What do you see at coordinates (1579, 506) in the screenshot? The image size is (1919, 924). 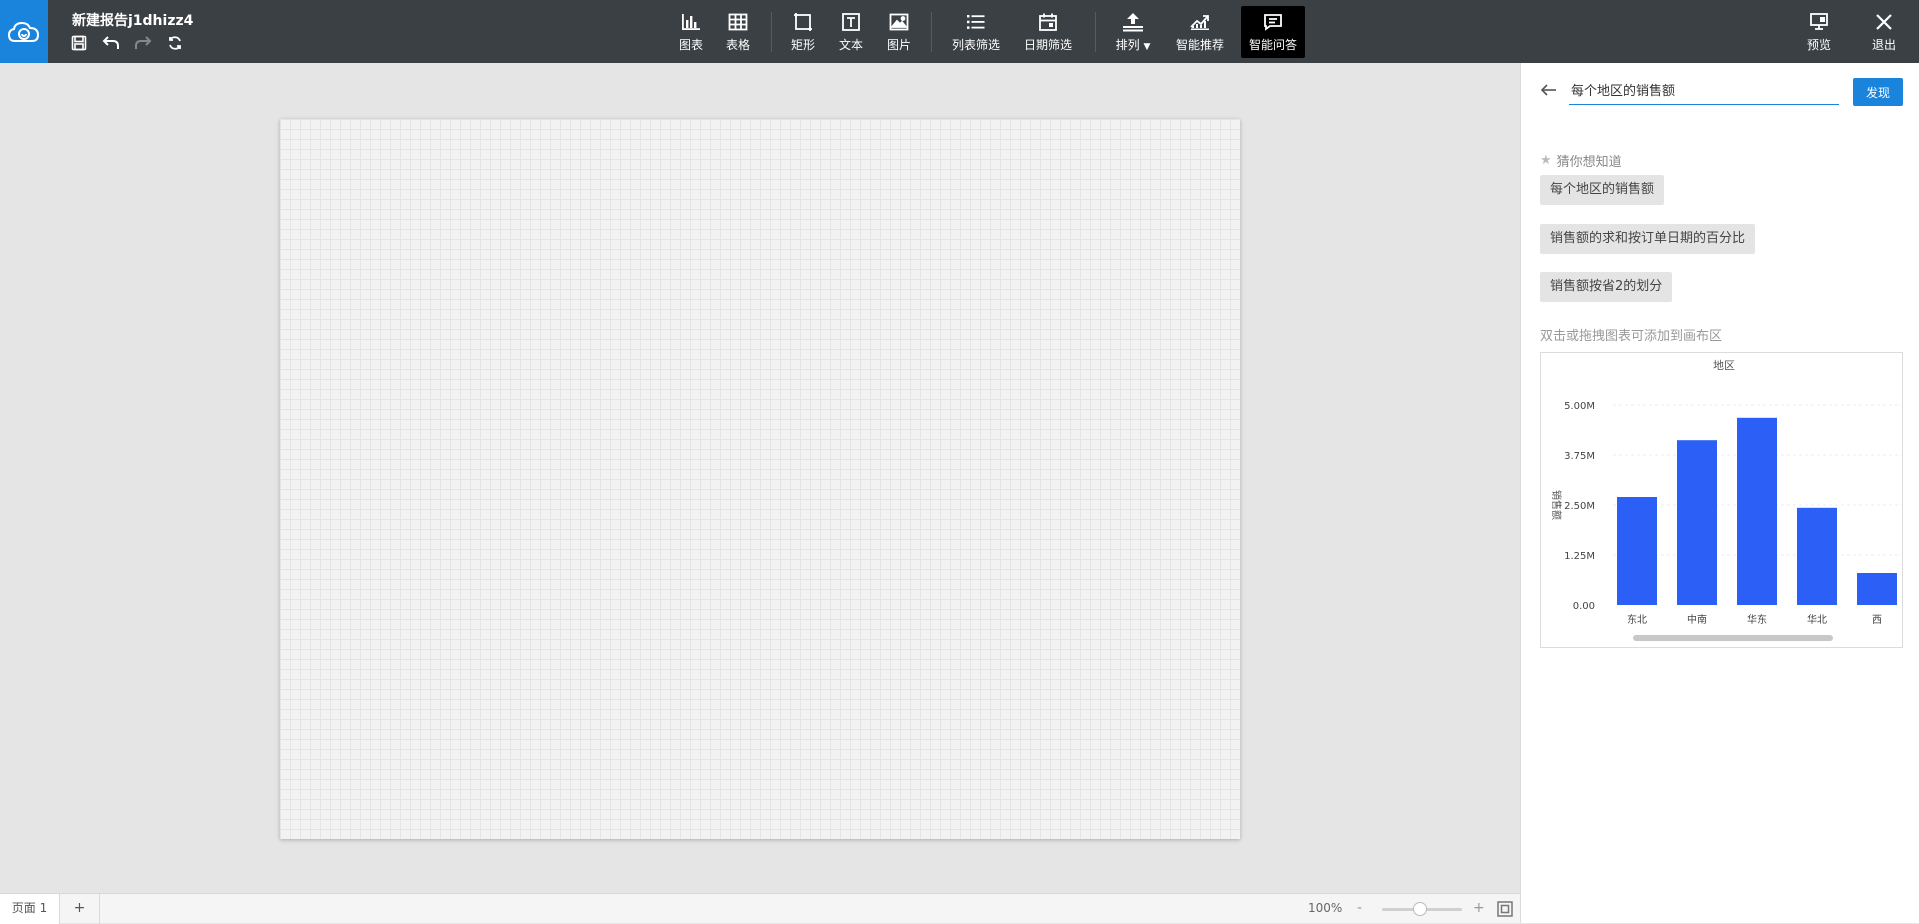 I see `y-tick-label: 2.50M` at bounding box center [1579, 506].